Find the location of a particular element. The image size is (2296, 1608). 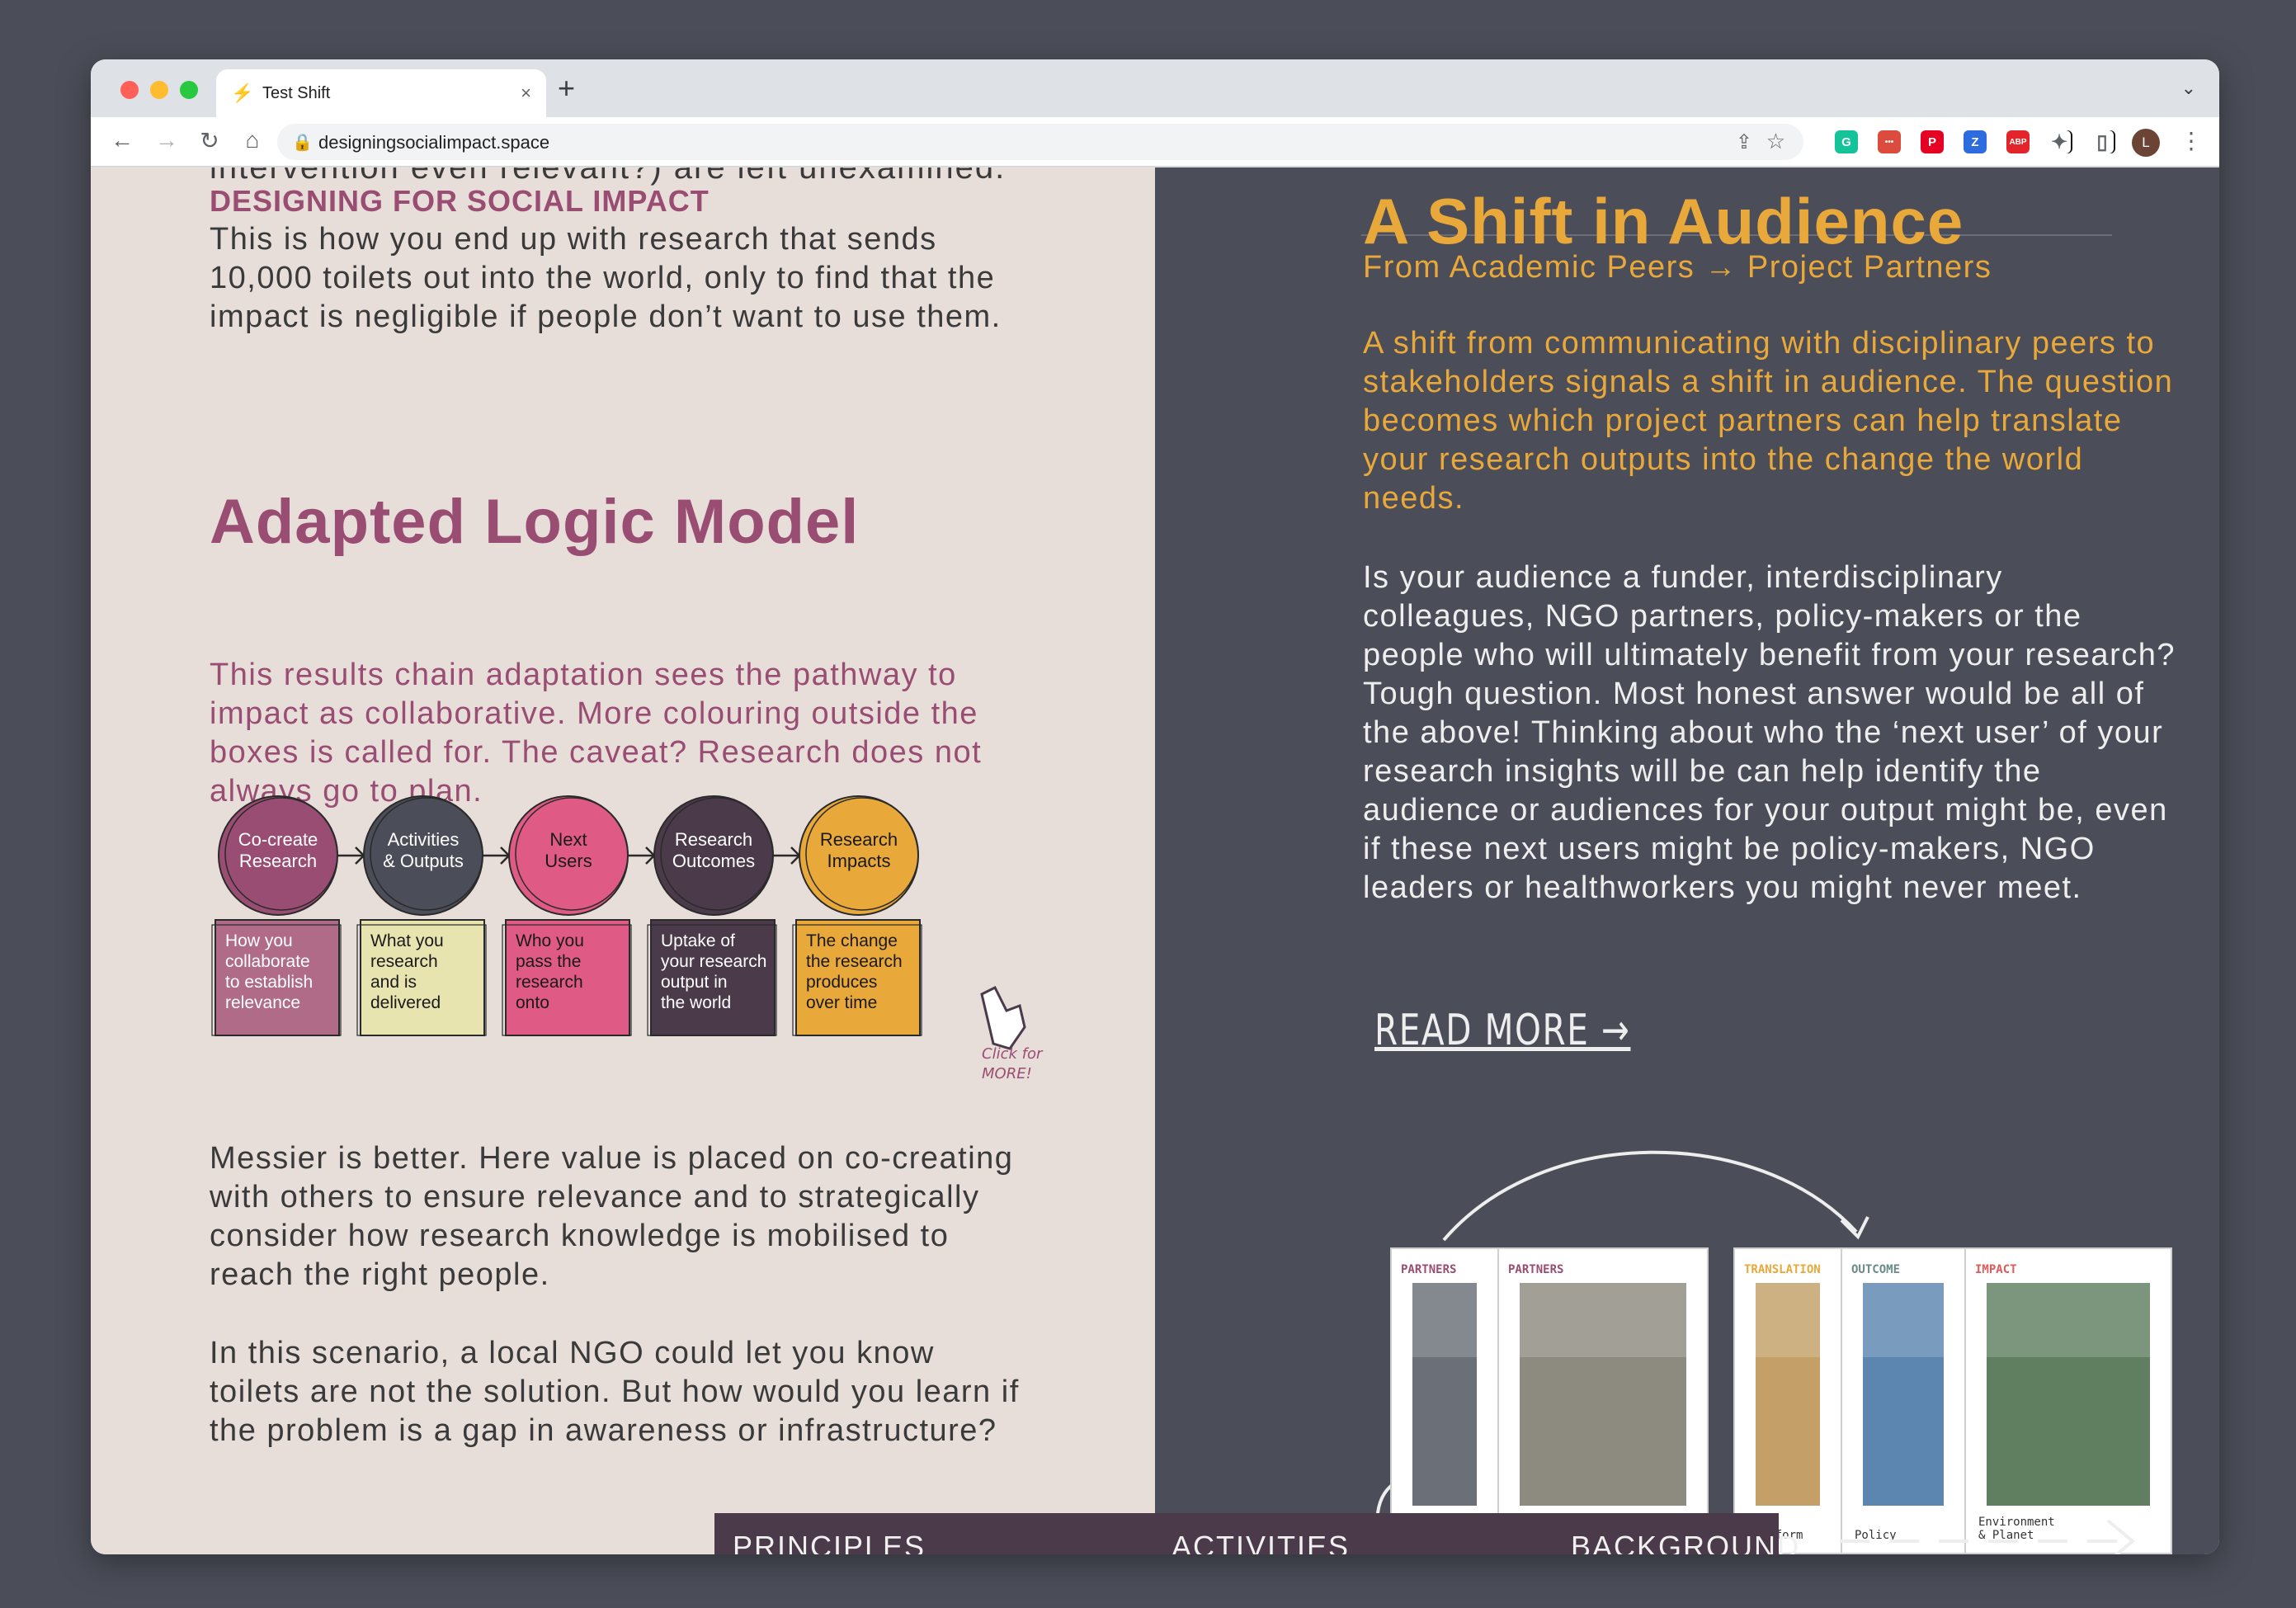

chain-step-title: Impacts is located at coordinates (858, 861).